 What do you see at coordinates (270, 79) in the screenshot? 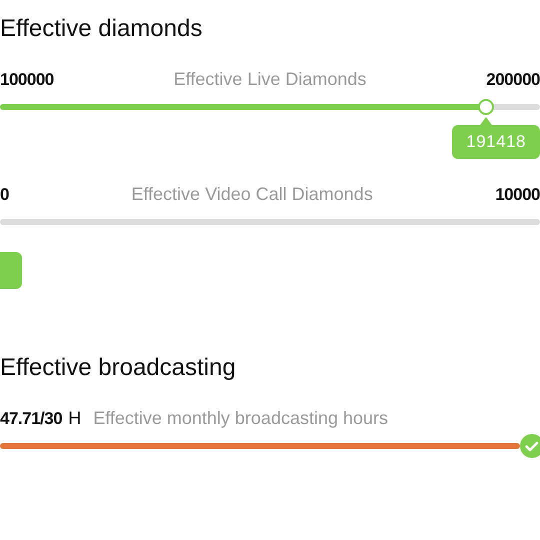
I see `bar-label: Effective Live Diamonds` at bounding box center [270, 79].